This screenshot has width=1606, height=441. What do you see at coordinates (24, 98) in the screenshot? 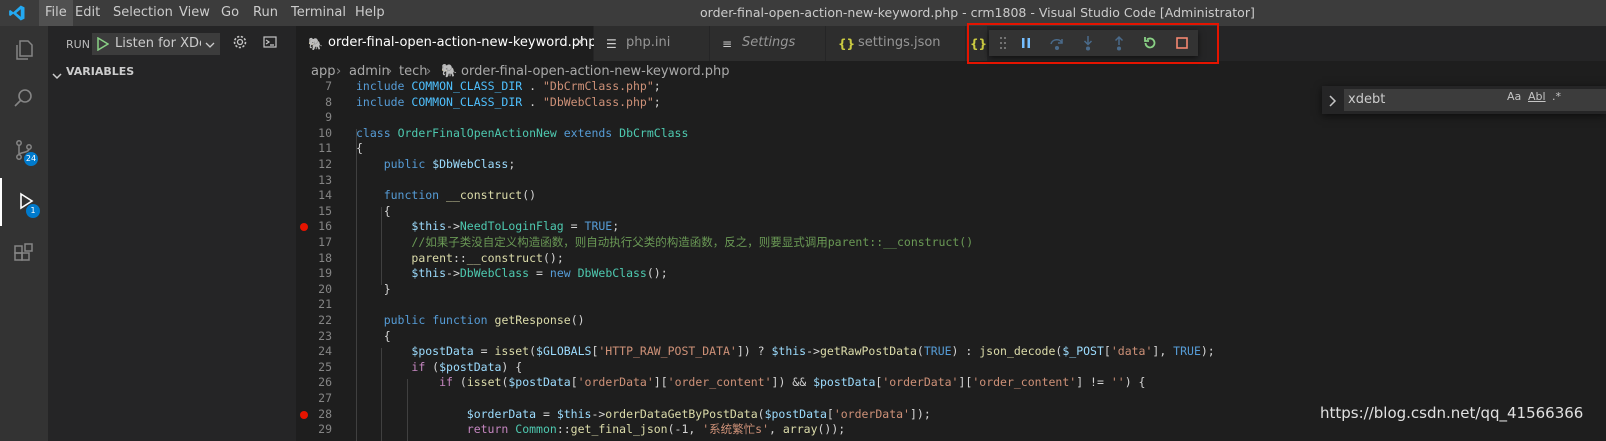
I see `search-icon` at bounding box center [24, 98].